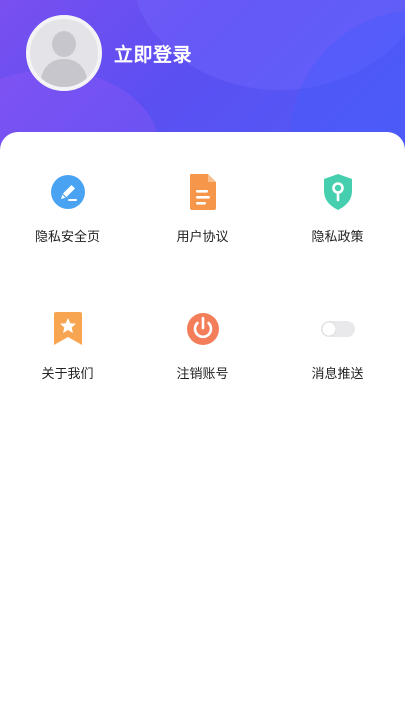 The image size is (405, 720). Describe the element at coordinates (67, 374) in the screenshot. I see `menu-item-label: 关于我们` at that location.